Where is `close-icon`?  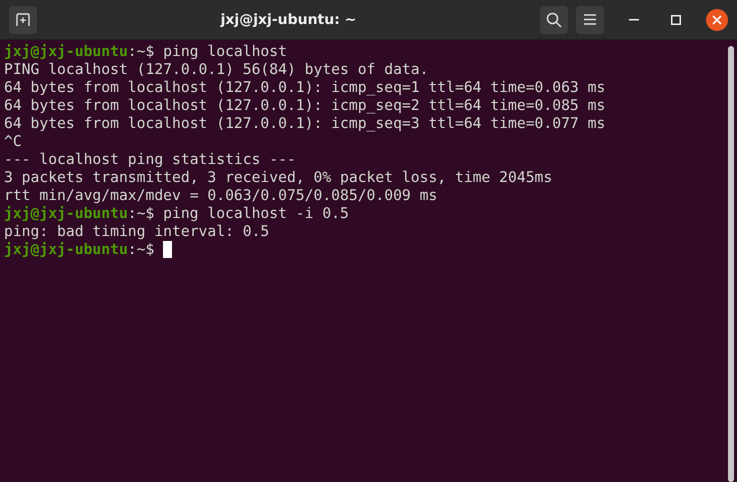 close-icon is located at coordinates (717, 19).